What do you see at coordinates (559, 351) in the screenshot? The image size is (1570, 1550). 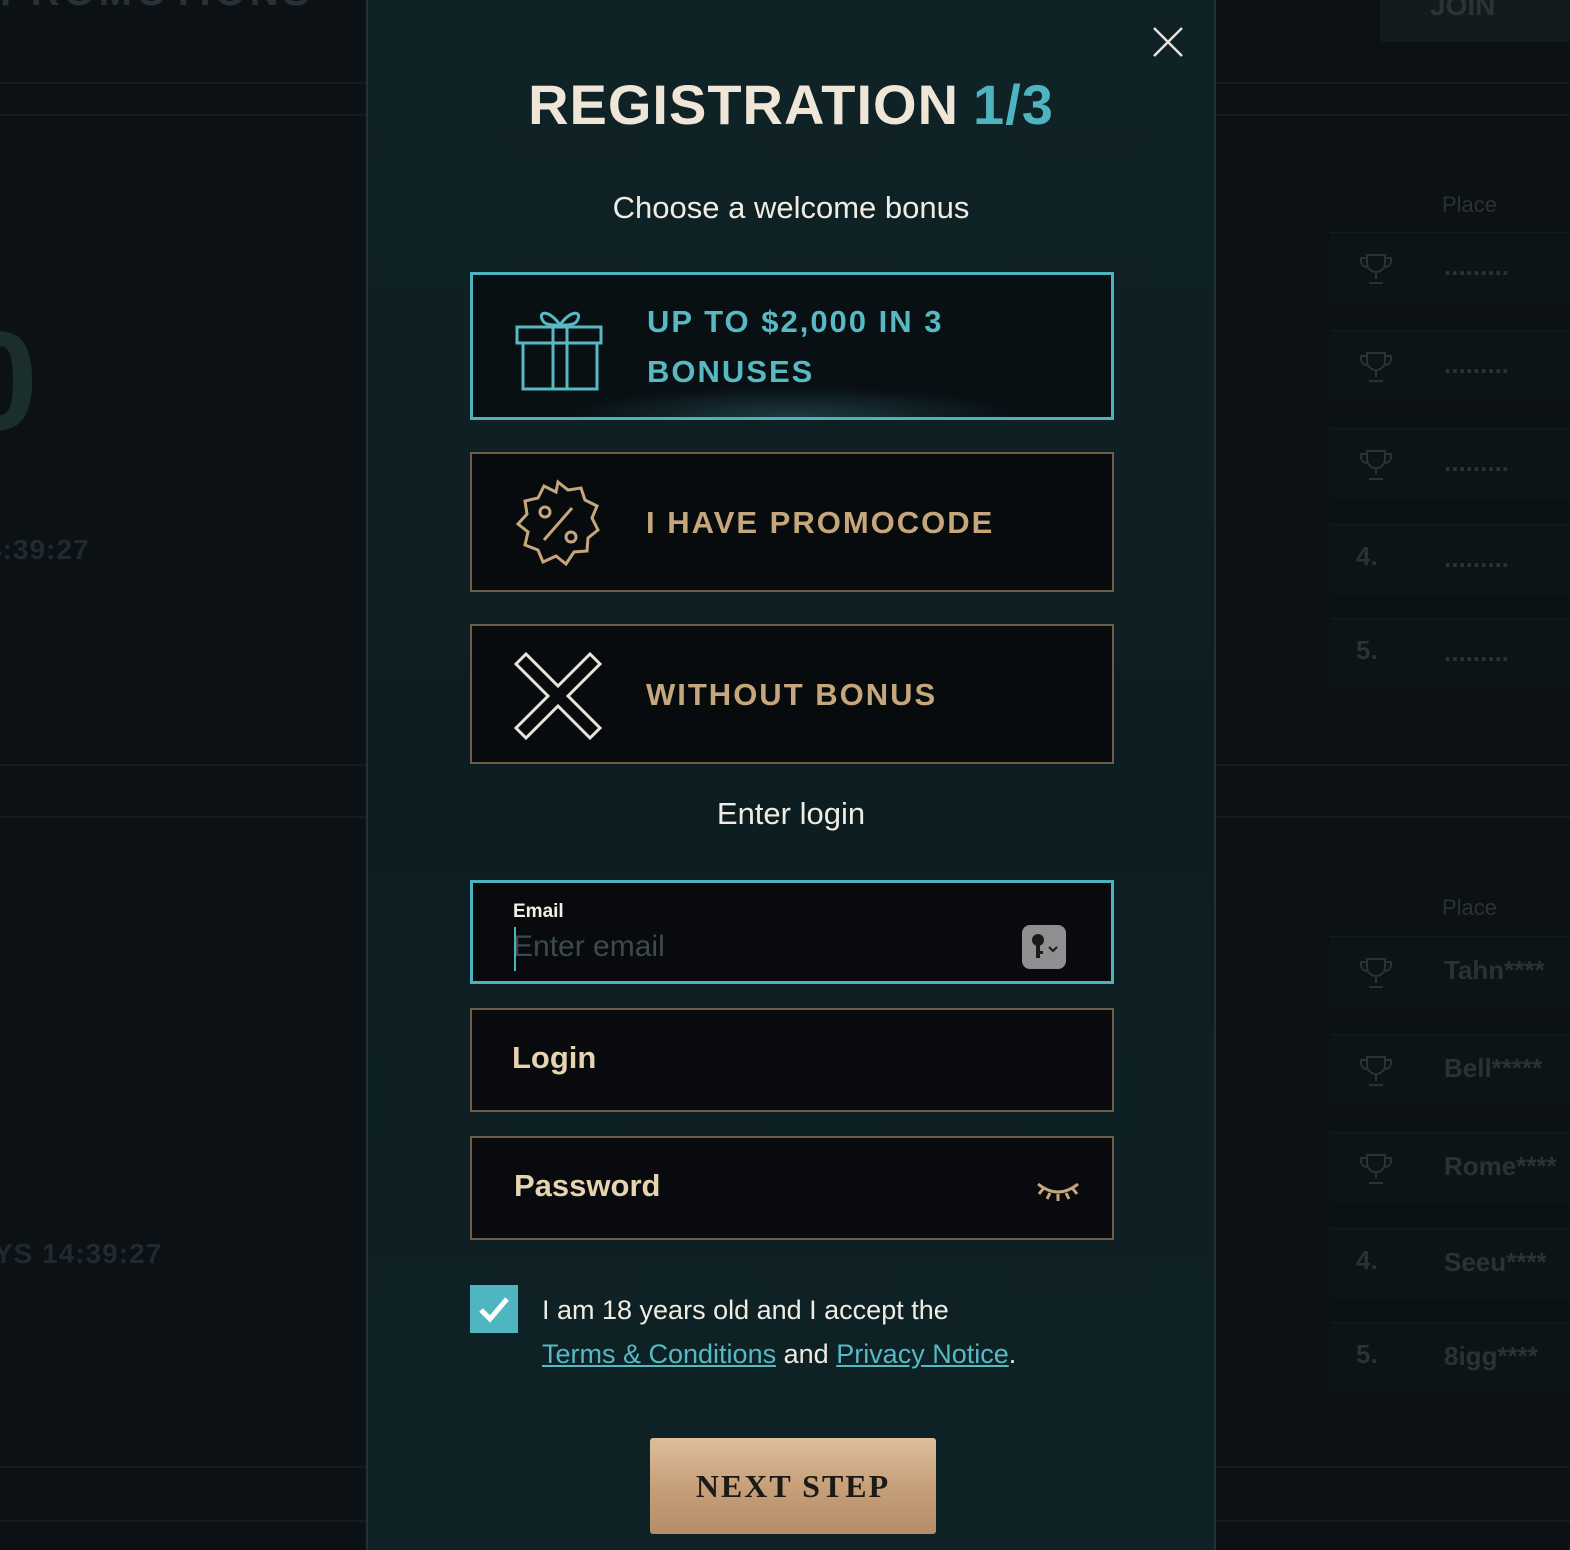 I see `gift-icon` at bounding box center [559, 351].